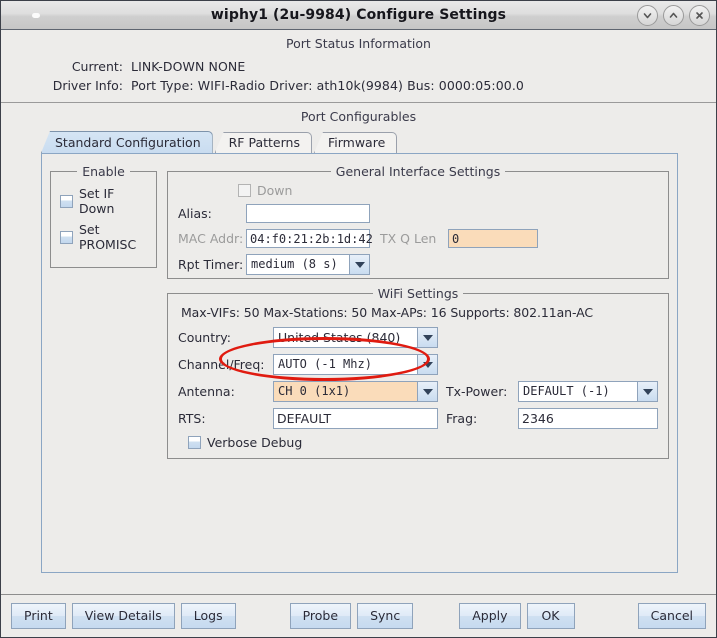 This screenshot has height=638, width=717. I want to click on rts-frag-row: RTS: Frag:, so click(418, 418).